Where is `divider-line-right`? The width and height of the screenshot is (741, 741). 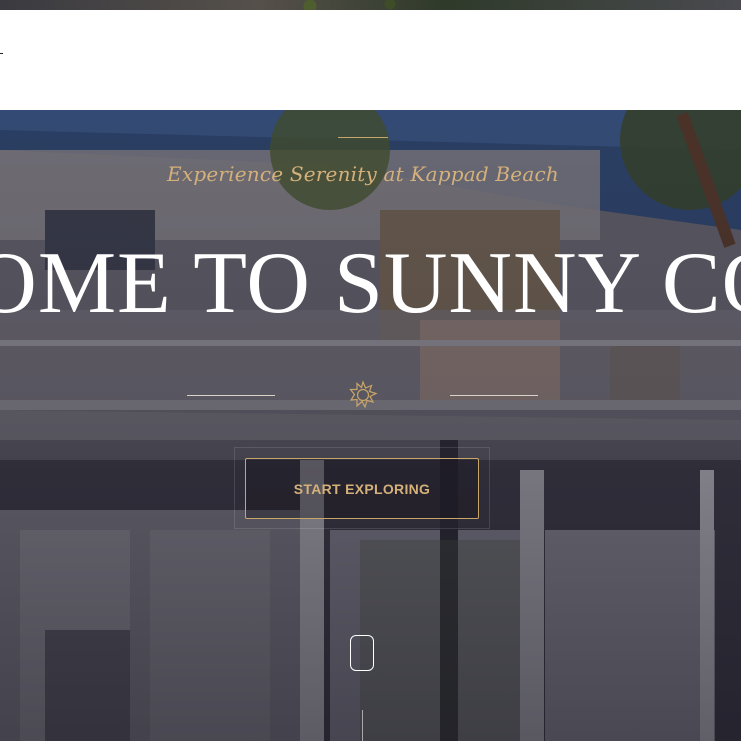 divider-line-right is located at coordinates (494, 395).